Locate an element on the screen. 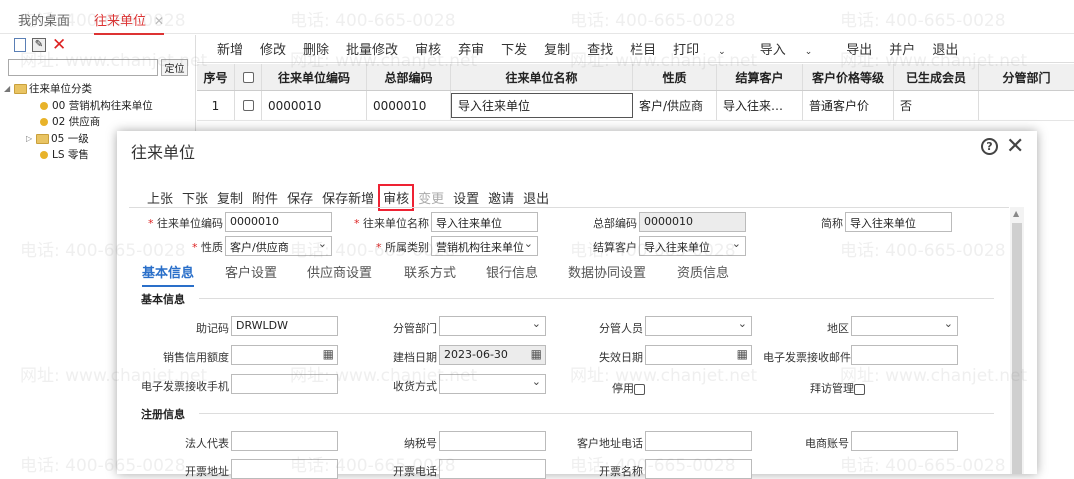  export-button: 导出 is located at coordinates (859, 48).